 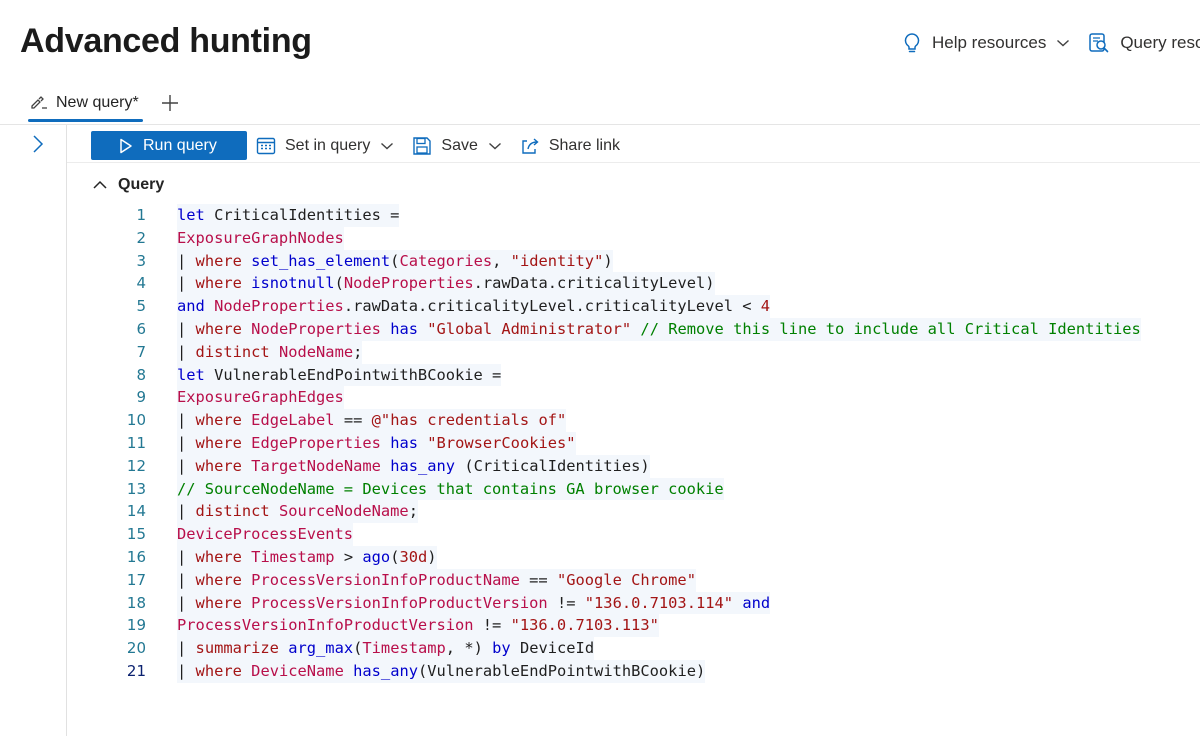 I want to click on line-number: 13, so click(x=136, y=488).